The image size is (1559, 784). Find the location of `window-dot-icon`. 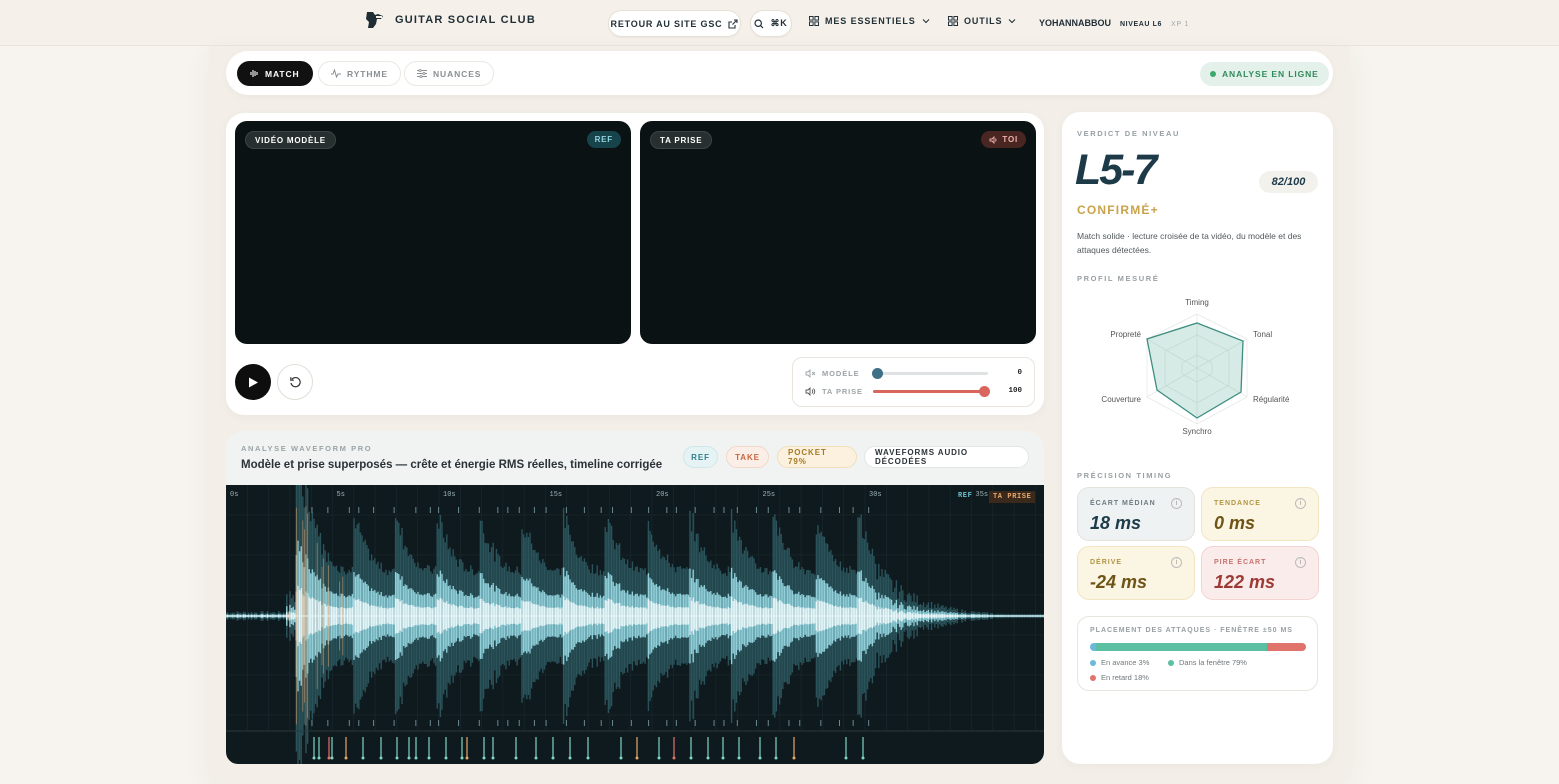

window-dot-icon is located at coordinates (1171, 662).